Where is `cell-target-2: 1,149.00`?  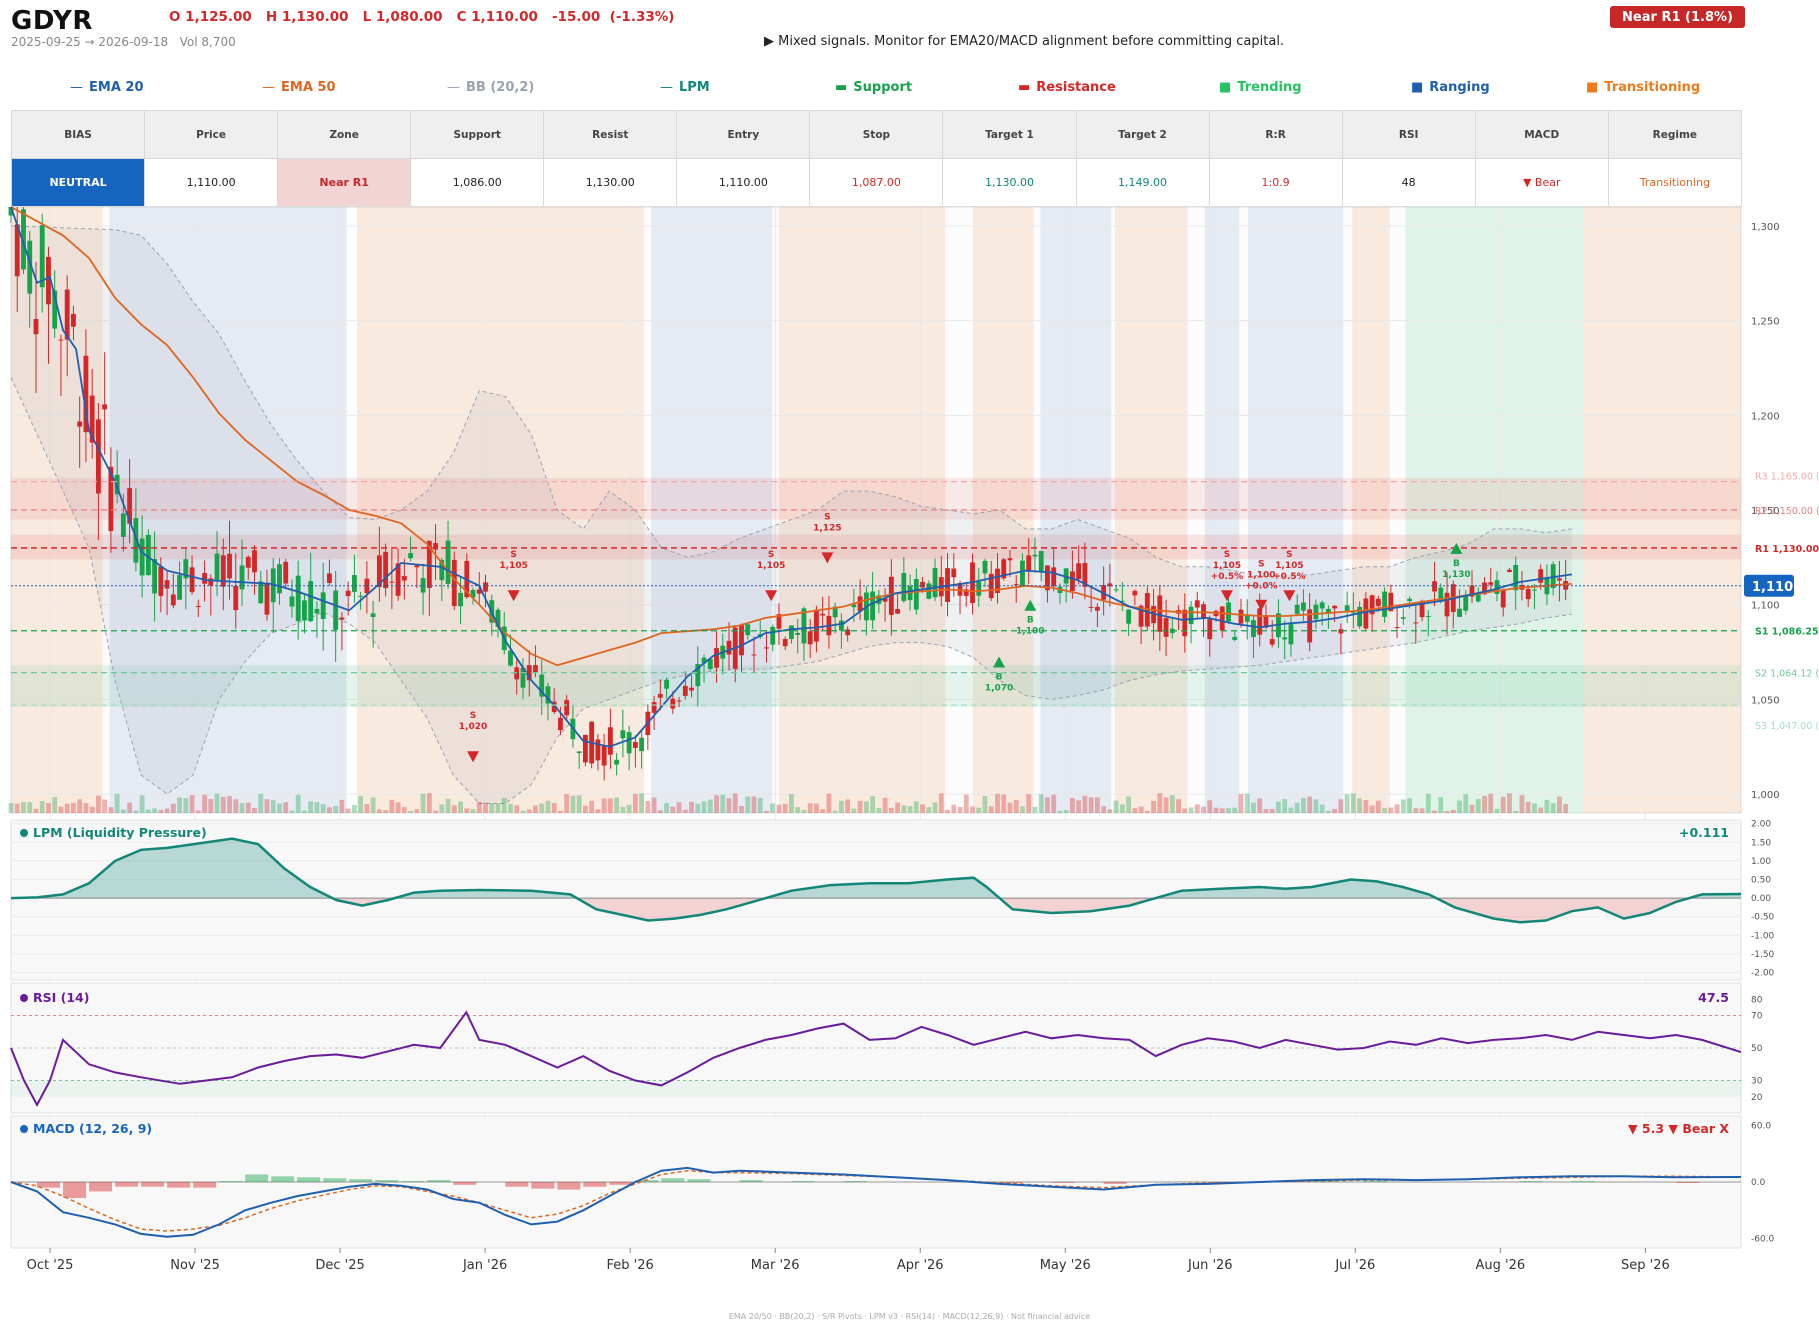 cell-target-2: 1,149.00 is located at coordinates (1142, 182).